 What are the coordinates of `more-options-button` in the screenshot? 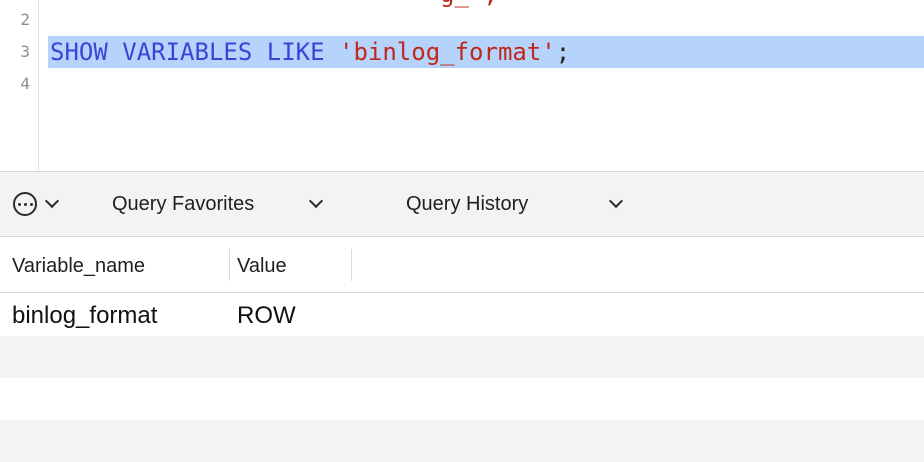 It's located at (36, 204).